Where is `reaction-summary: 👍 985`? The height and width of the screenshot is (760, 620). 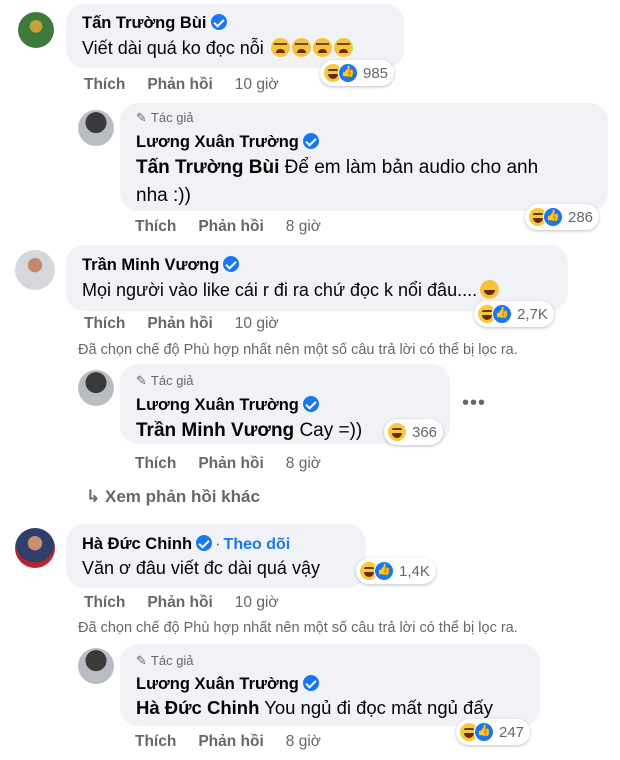
reaction-summary: 👍 985 is located at coordinates (357, 73).